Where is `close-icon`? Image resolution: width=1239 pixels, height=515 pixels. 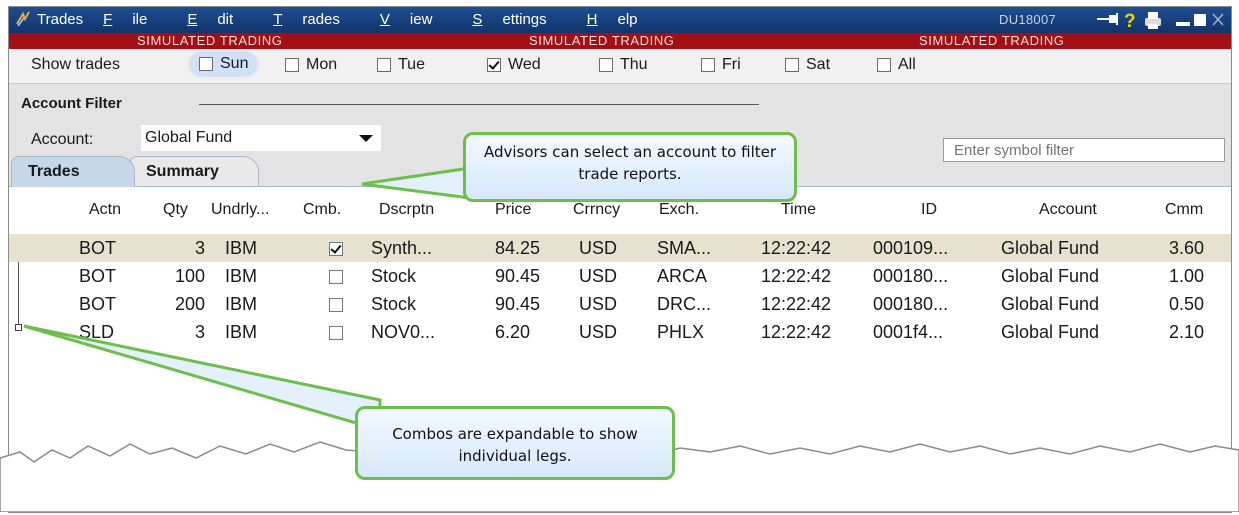
close-icon is located at coordinates (1218, 19).